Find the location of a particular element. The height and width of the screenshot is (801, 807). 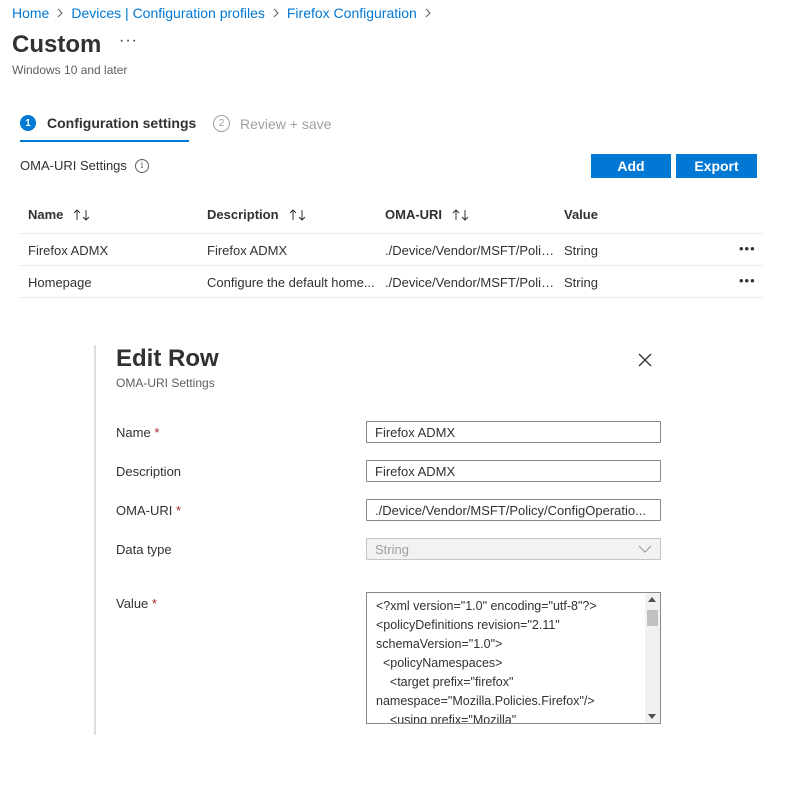

column-header-label: Name is located at coordinates (46, 214).